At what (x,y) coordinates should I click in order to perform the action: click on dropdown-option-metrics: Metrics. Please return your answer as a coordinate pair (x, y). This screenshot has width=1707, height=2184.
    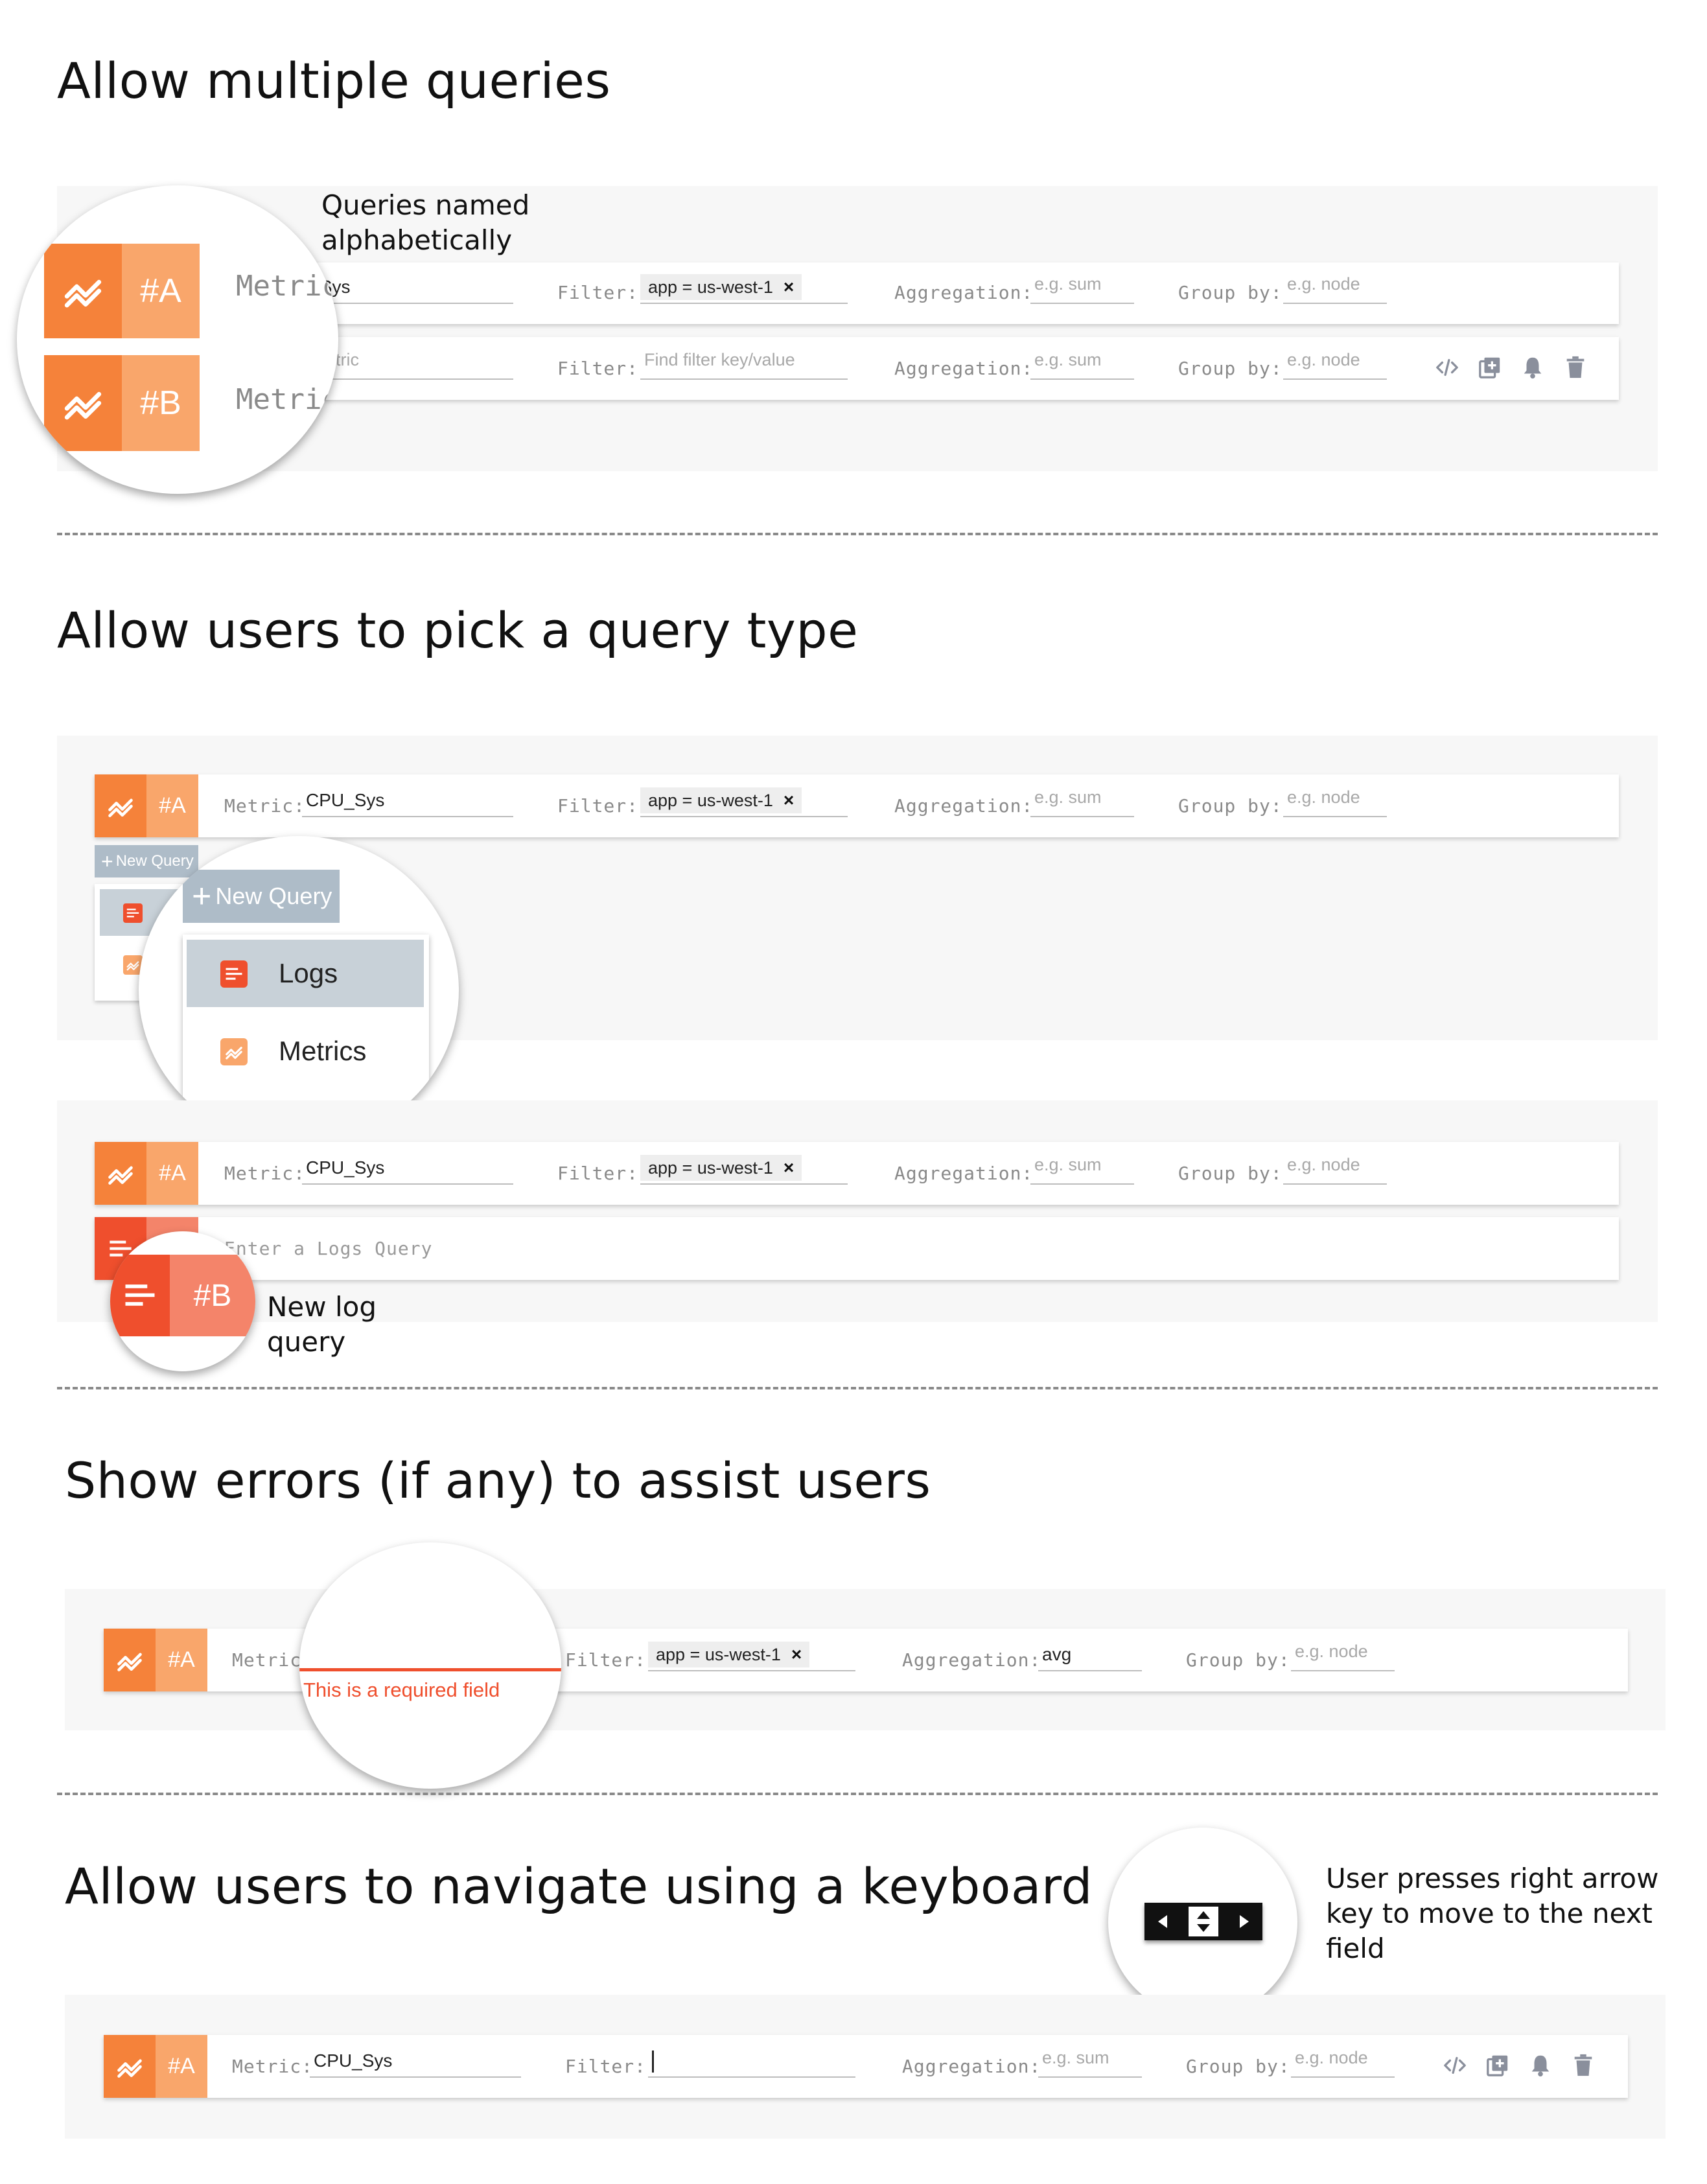
    Looking at the image, I should click on (305, 1050).